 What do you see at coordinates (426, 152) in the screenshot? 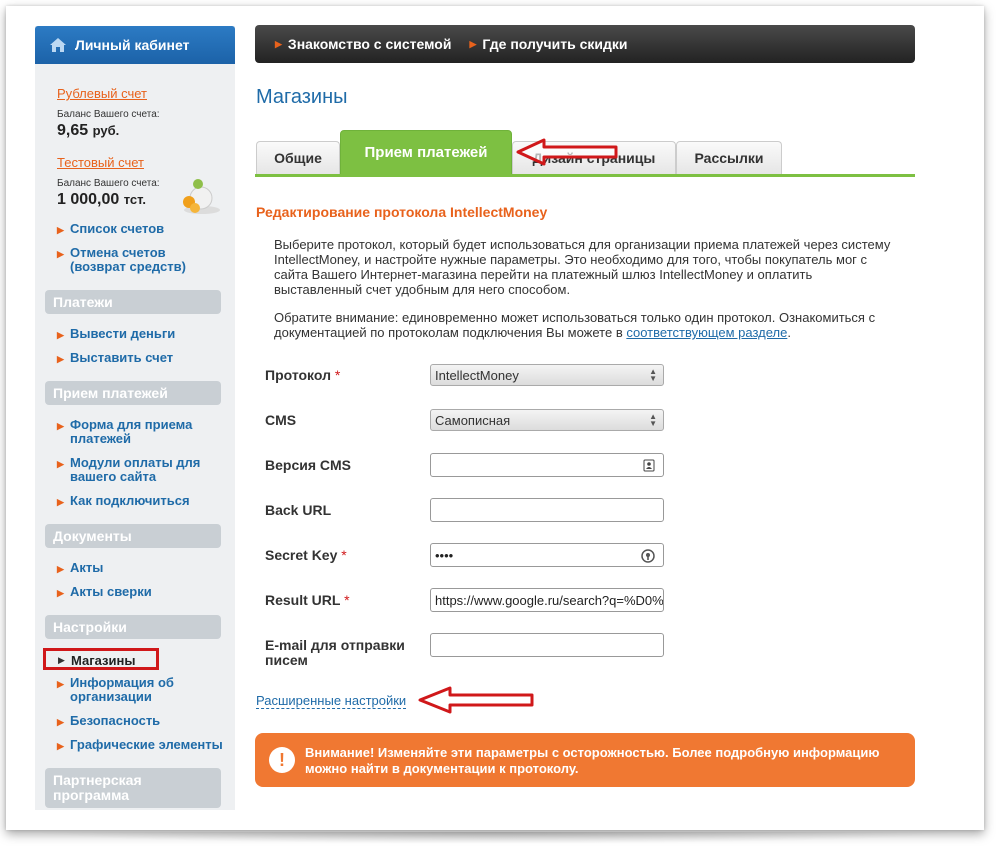
I see `tab-accept-payments: Прием платежей` at bounding box center [426, 152].